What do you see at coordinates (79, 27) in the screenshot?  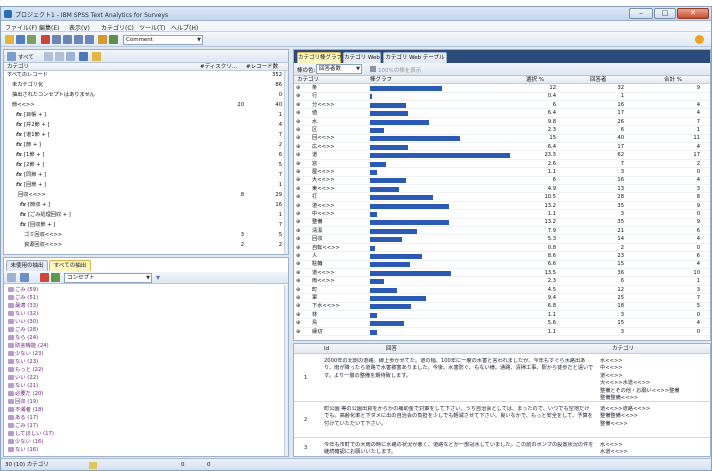 I see `menu-view: 表示(V)` at bounding box center [79, 27].